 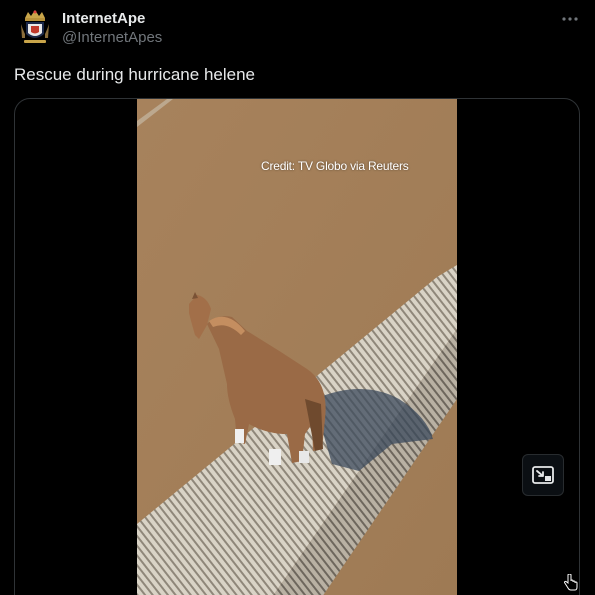 I want to click on picture-in-picture-button, so click(x=543, y=475).